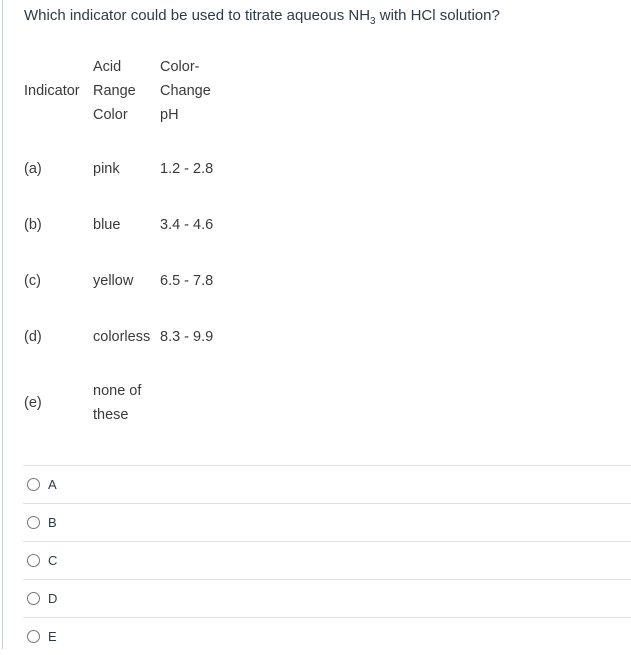 The height and width of the screenshot is (655, 631). Describe the element at coordinates (187, 225) in the screenshot. I see `row-ph: 3.4 - 4.6` at that location.